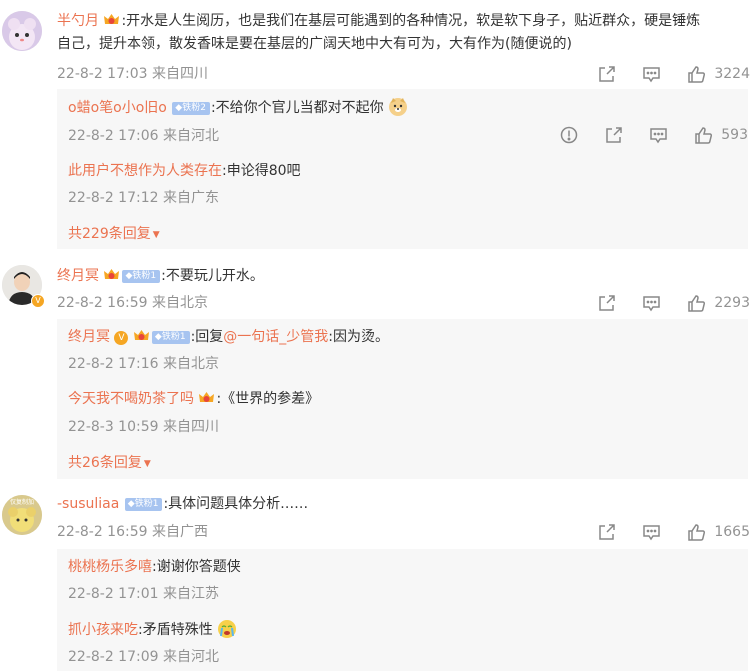  What do you see at coordinates (145, 171) in the screenshot?
I see `reply-username: 此用户不想作为人类存在` at bounding box center [145, 171].